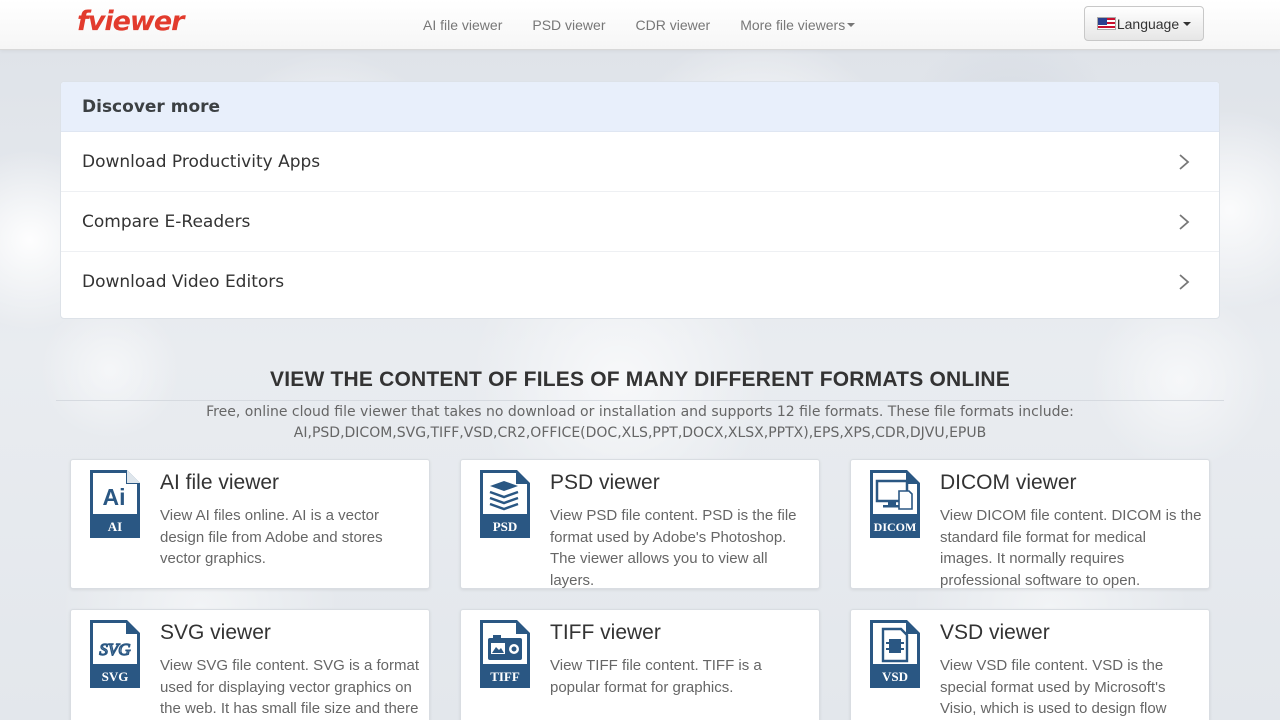 This screenshot has width=1280, height=720. What do you see at coordinates (114, 497) in the screenshot?
I see `svg-text: Ai` at bounding box center [114, 497].